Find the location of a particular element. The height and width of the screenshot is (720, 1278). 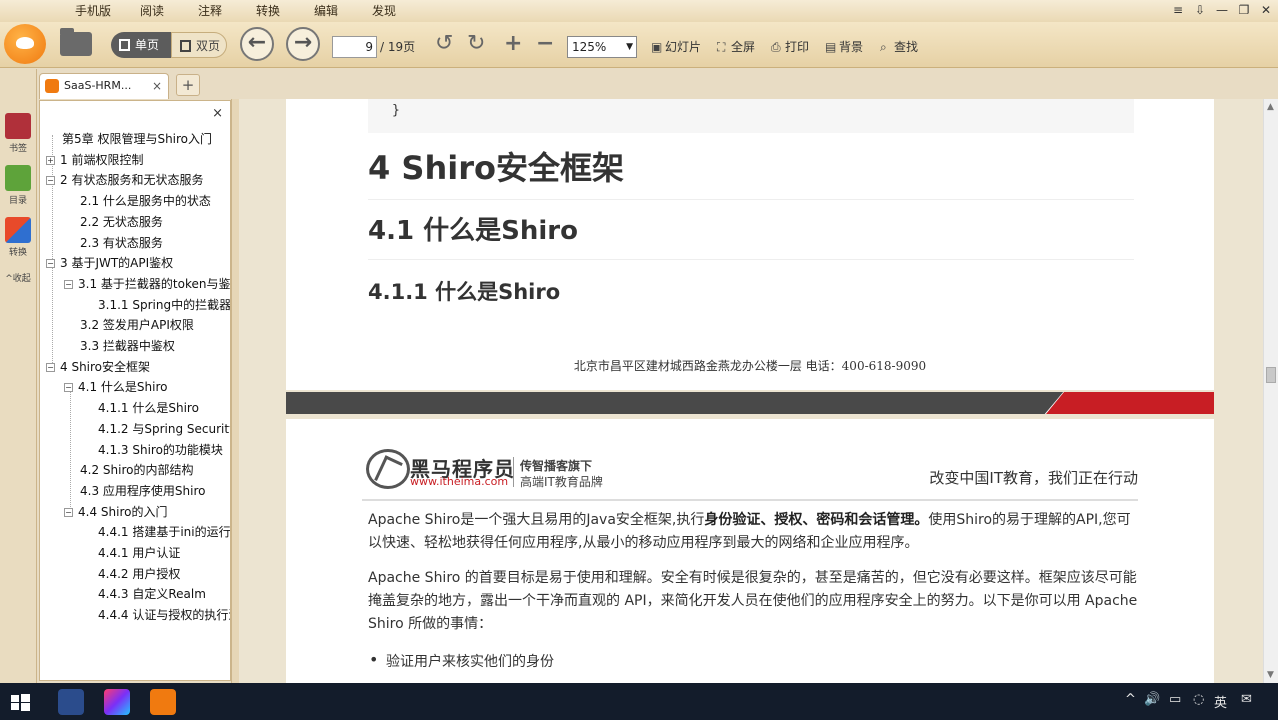

scroll-up-icon: ▲ is located at coordinates (1270, 107).